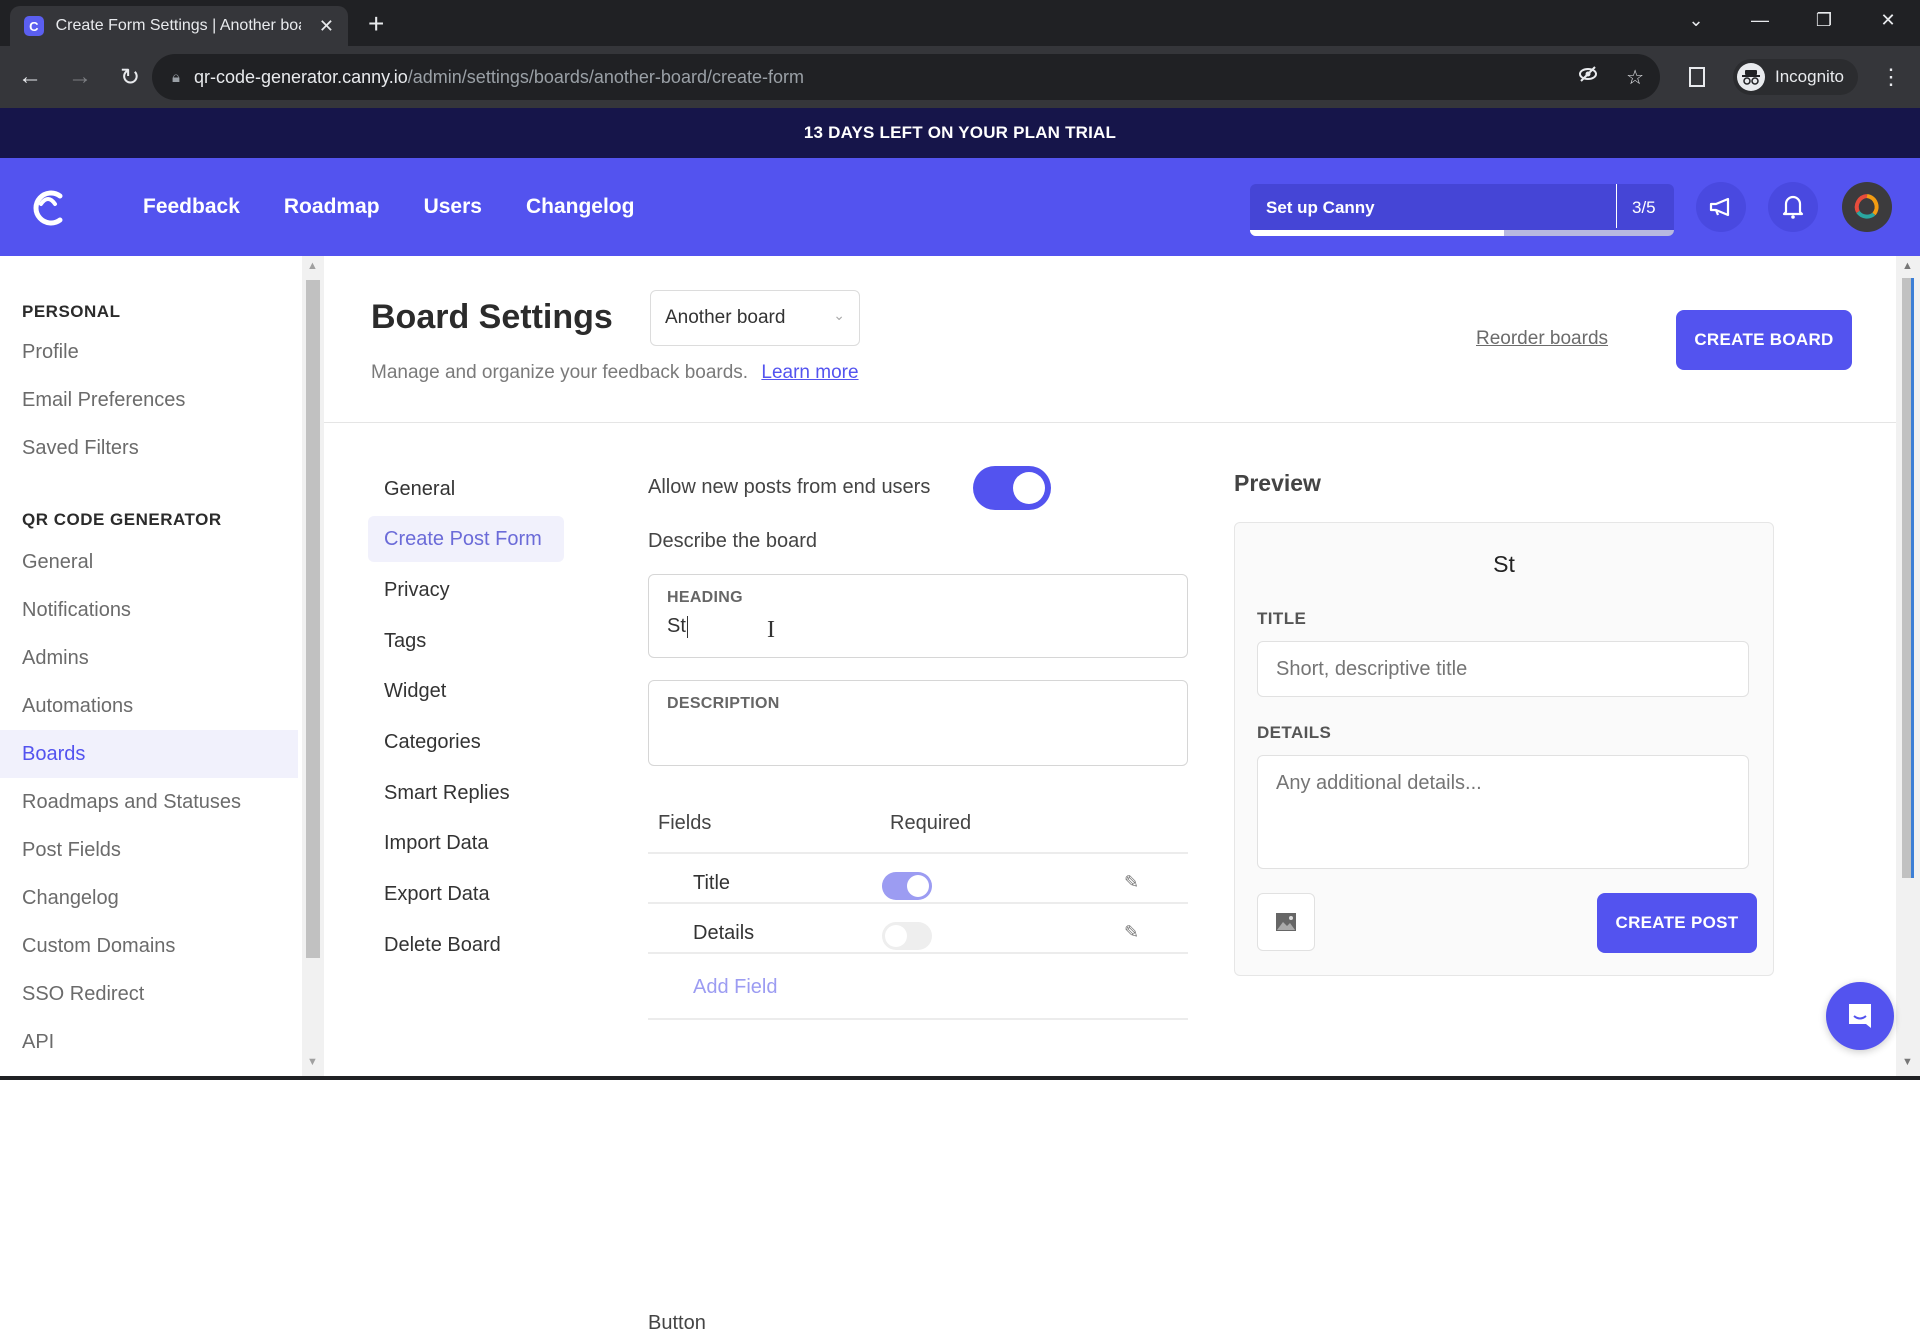 The image size is (1920, 1335). Describe the element at coordinates (1542, 339) in the screenshot. I see `reorder-boards-link: Reorder boards` at that location.